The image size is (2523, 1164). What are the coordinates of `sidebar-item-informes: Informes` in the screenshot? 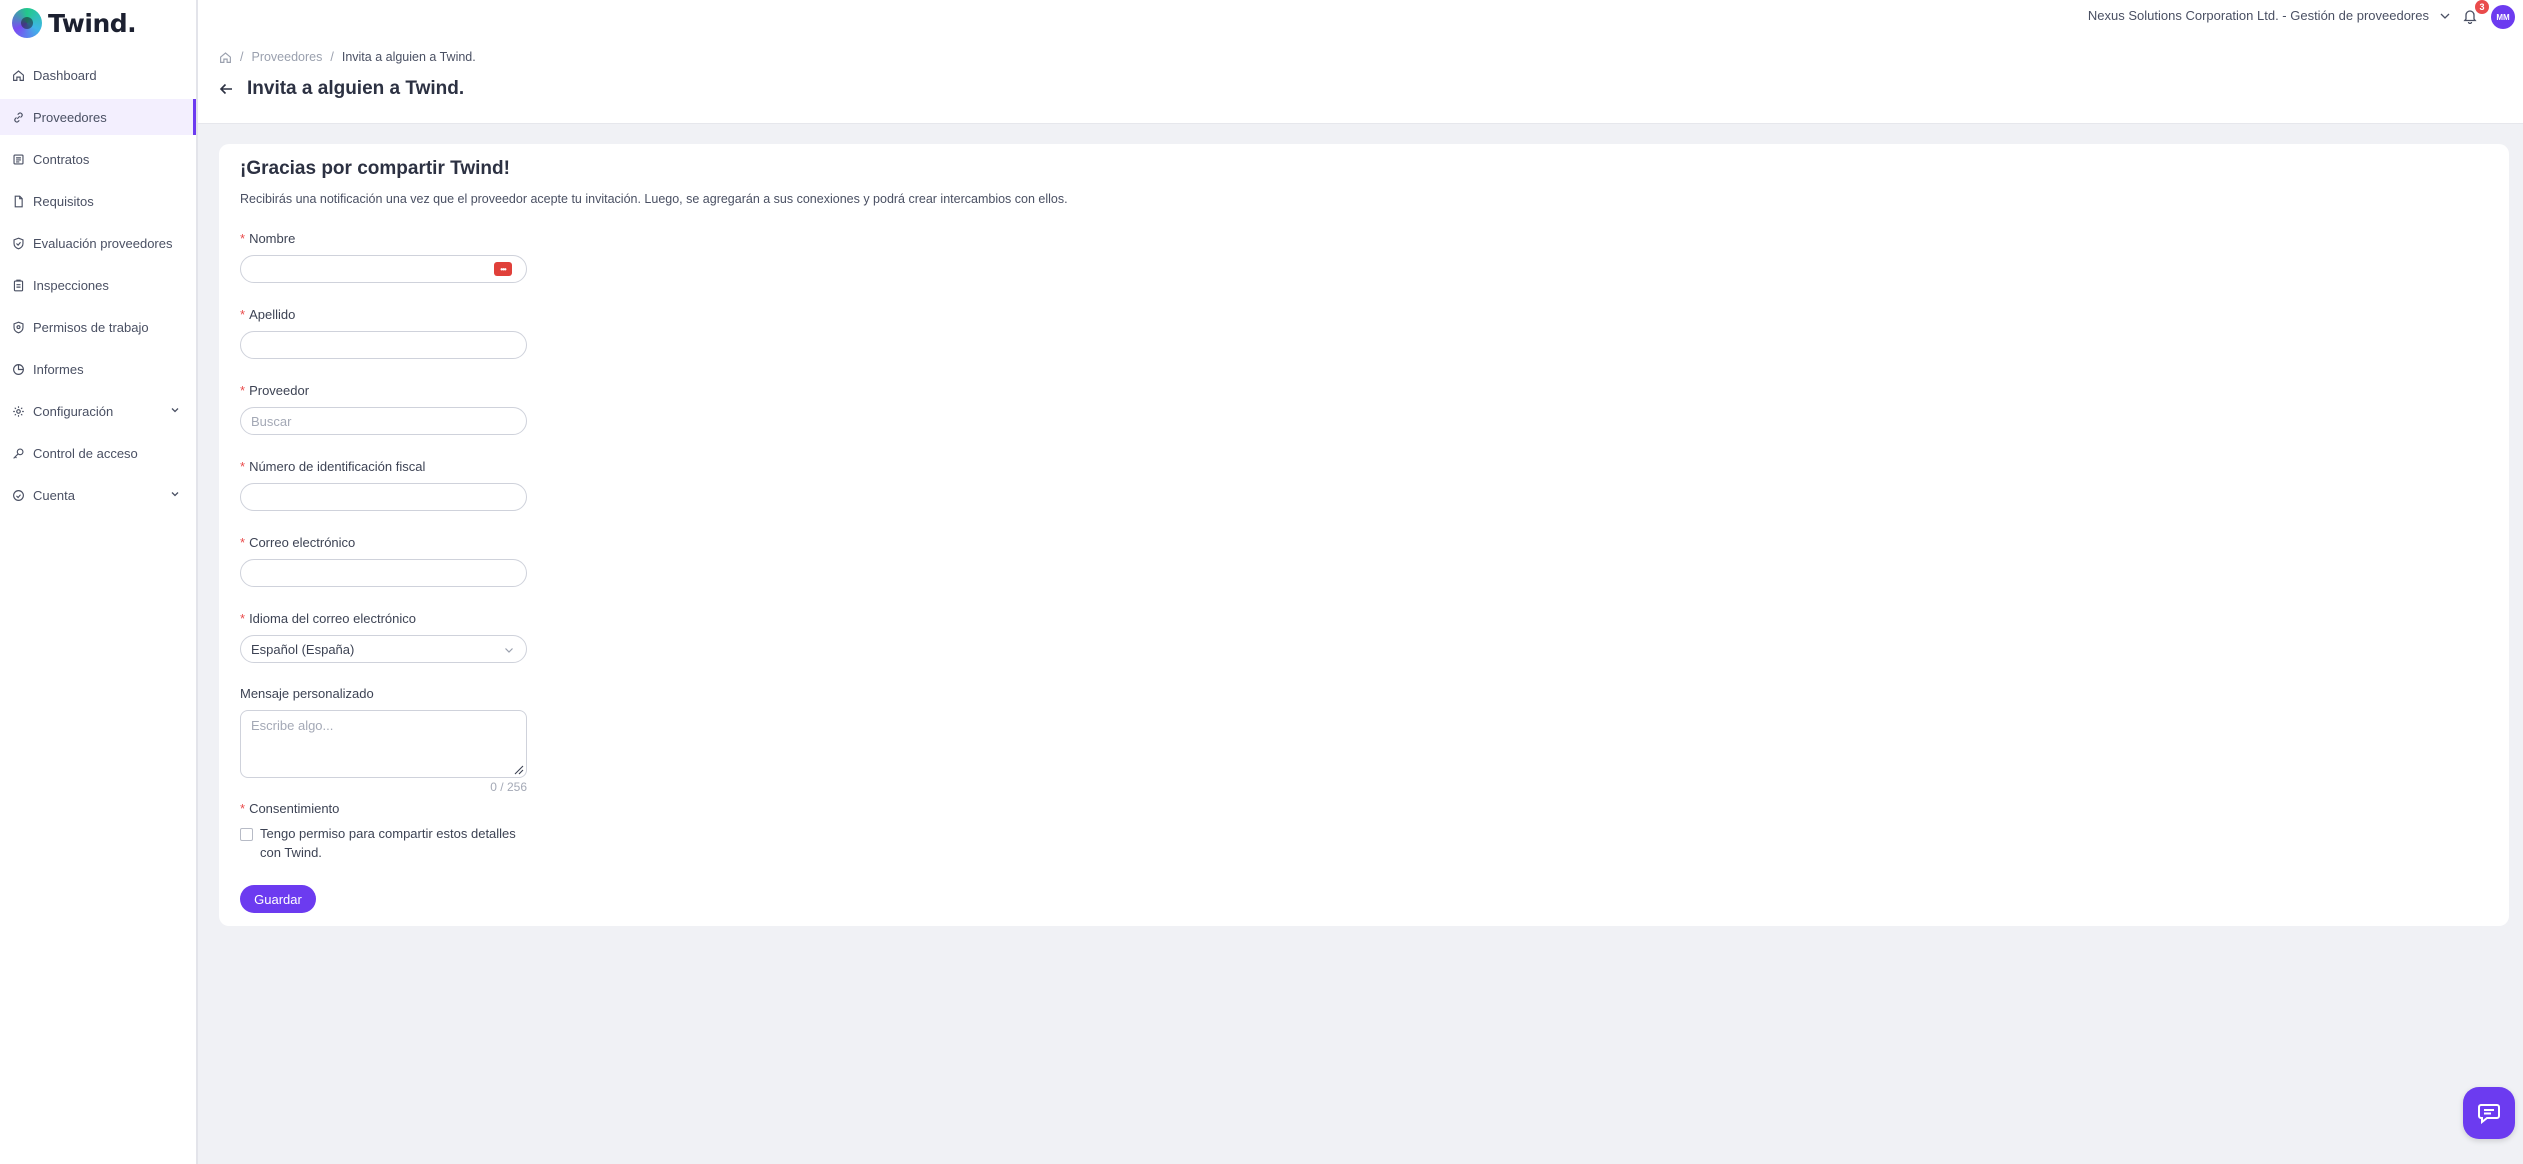 It's located at (98, 369).